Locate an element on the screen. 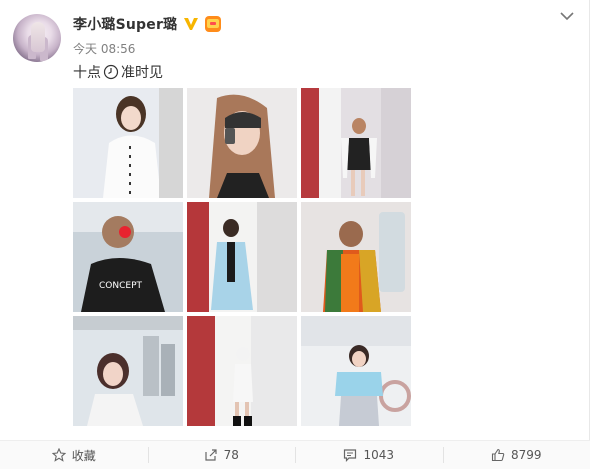 This screenshot has width=590, height=469. author-name: 李小璐Super璐 is located at coordinates (125, 24).